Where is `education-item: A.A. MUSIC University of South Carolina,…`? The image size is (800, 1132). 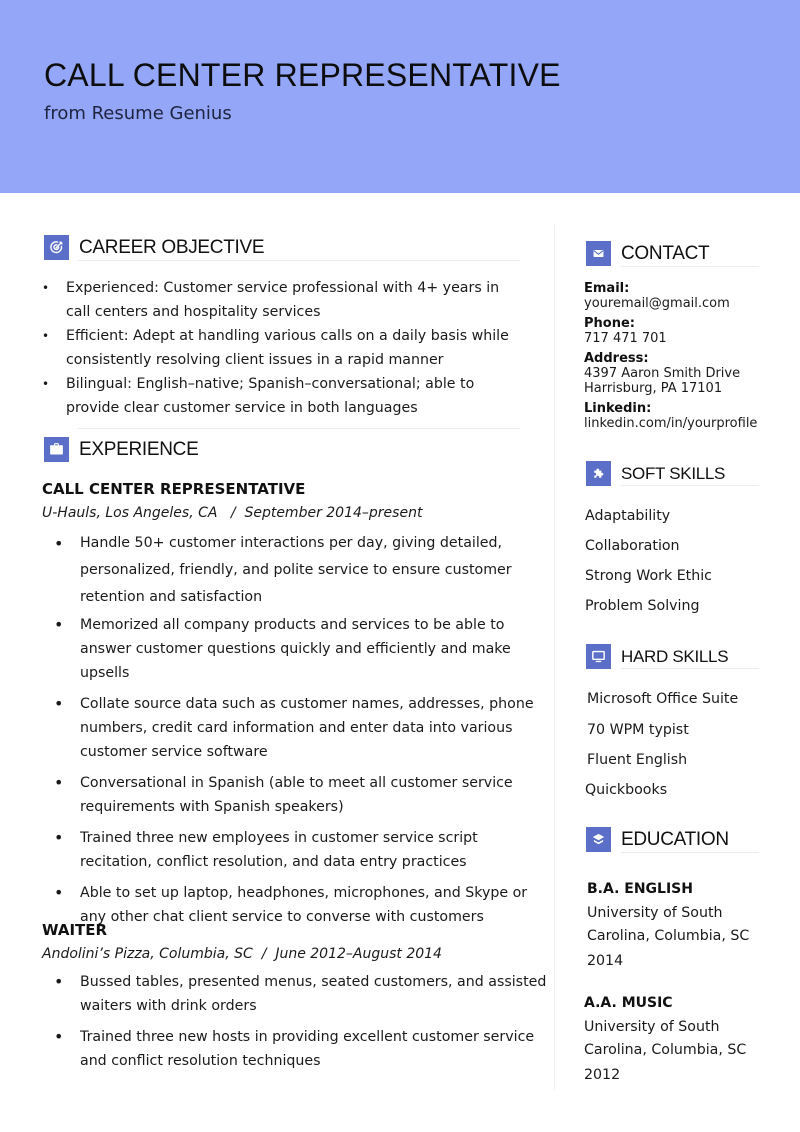
education-item: A.A. MUSIC University of South Carolina,… is located at coordinates (684, 1039).